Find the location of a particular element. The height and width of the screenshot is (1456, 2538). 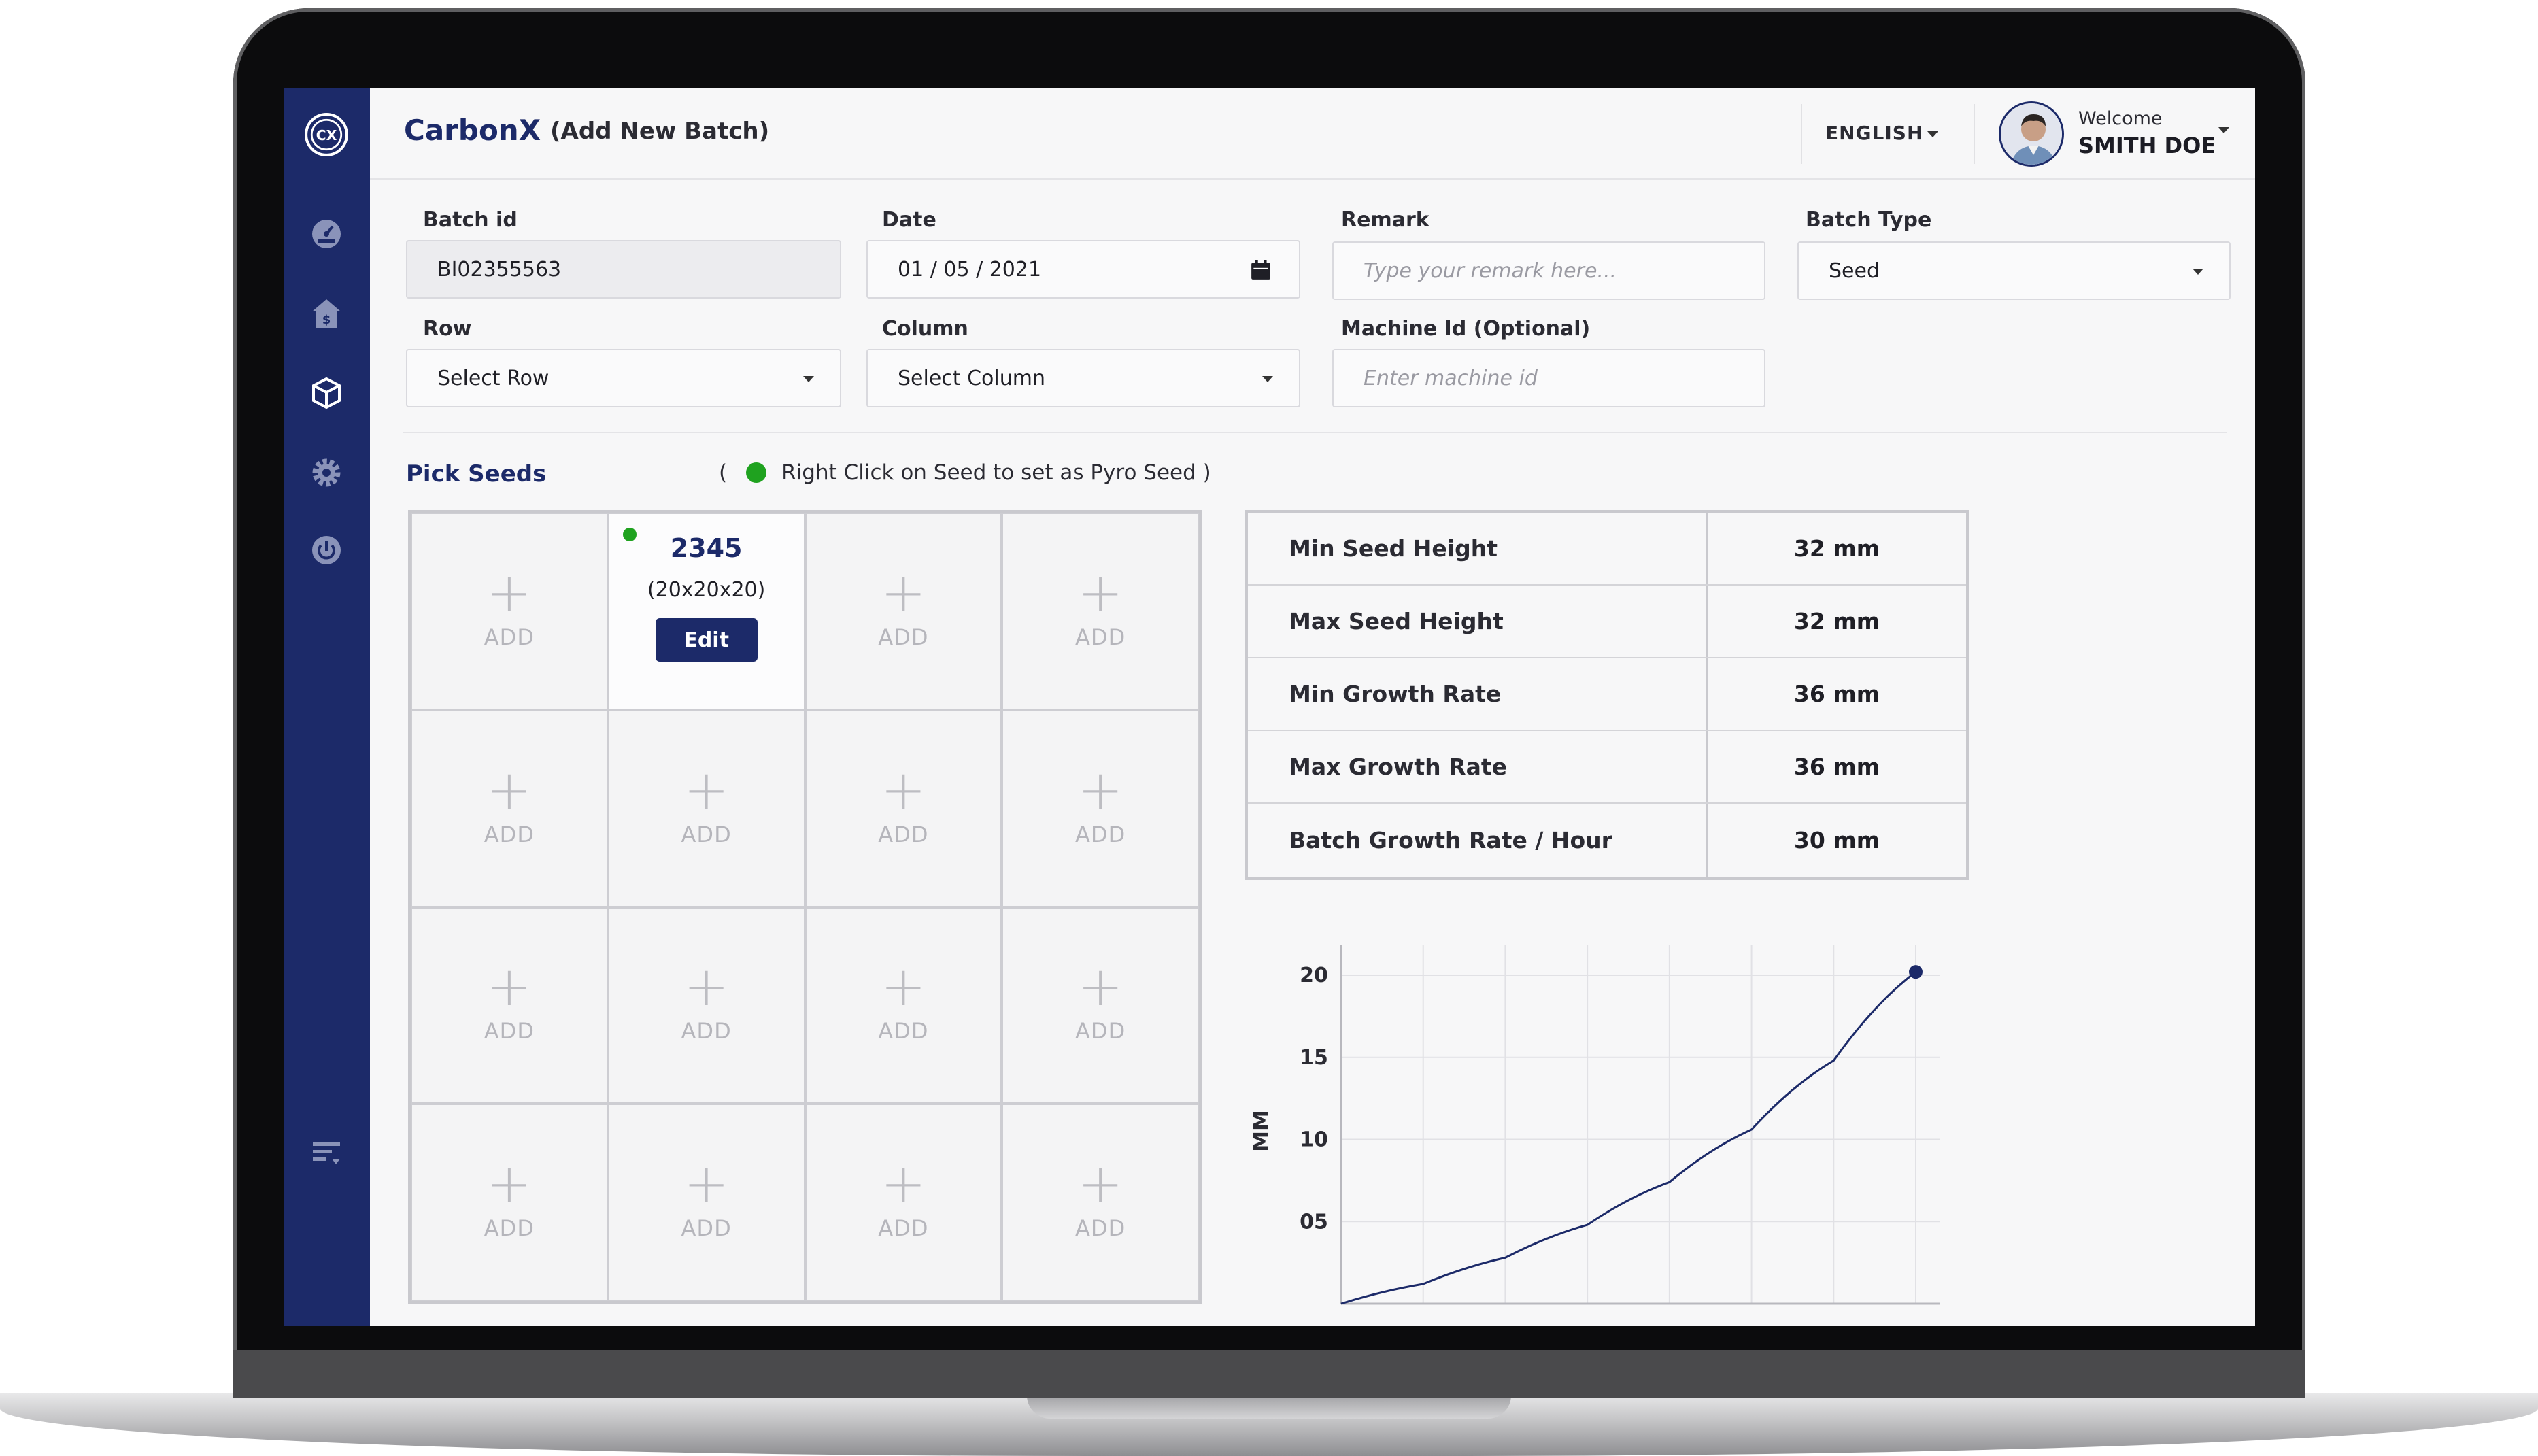

logo-icon: CX is located at coordinates (326, 135).